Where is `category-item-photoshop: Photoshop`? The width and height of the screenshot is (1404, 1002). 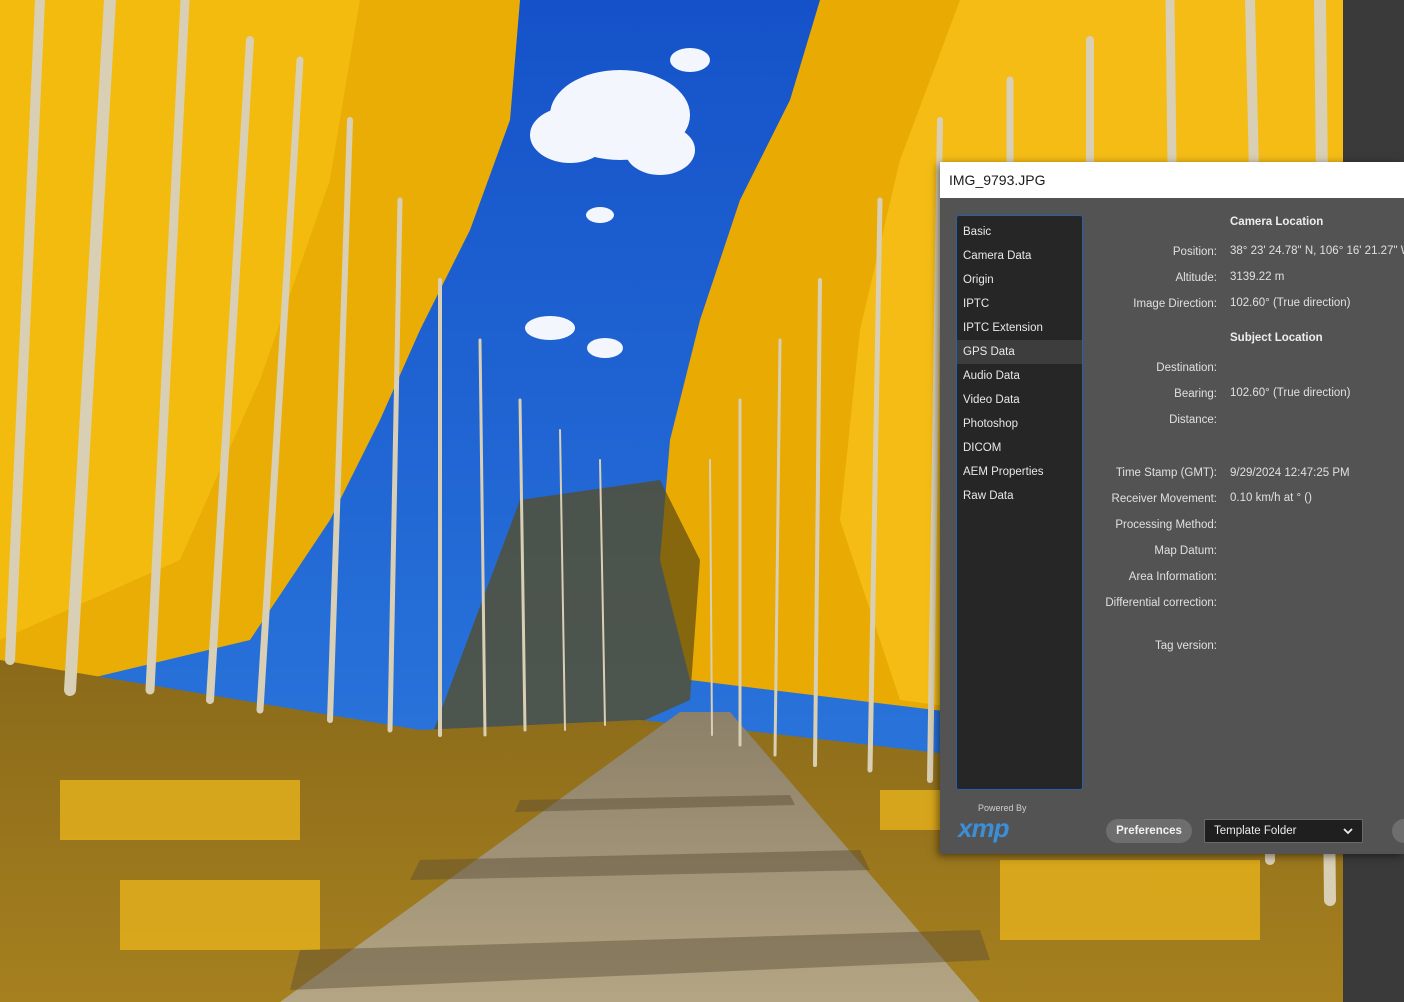
category-item-photoshop: Photoshop is located at coordinates (1019, 424).